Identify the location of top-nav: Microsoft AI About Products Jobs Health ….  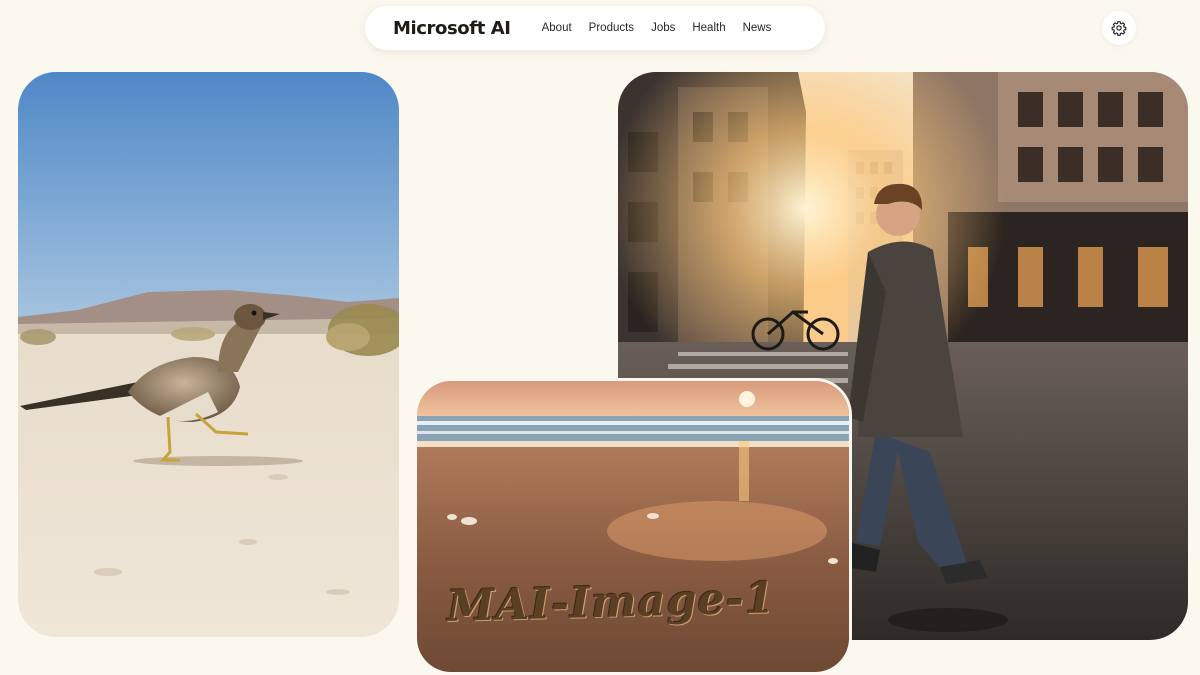
(595, 28).